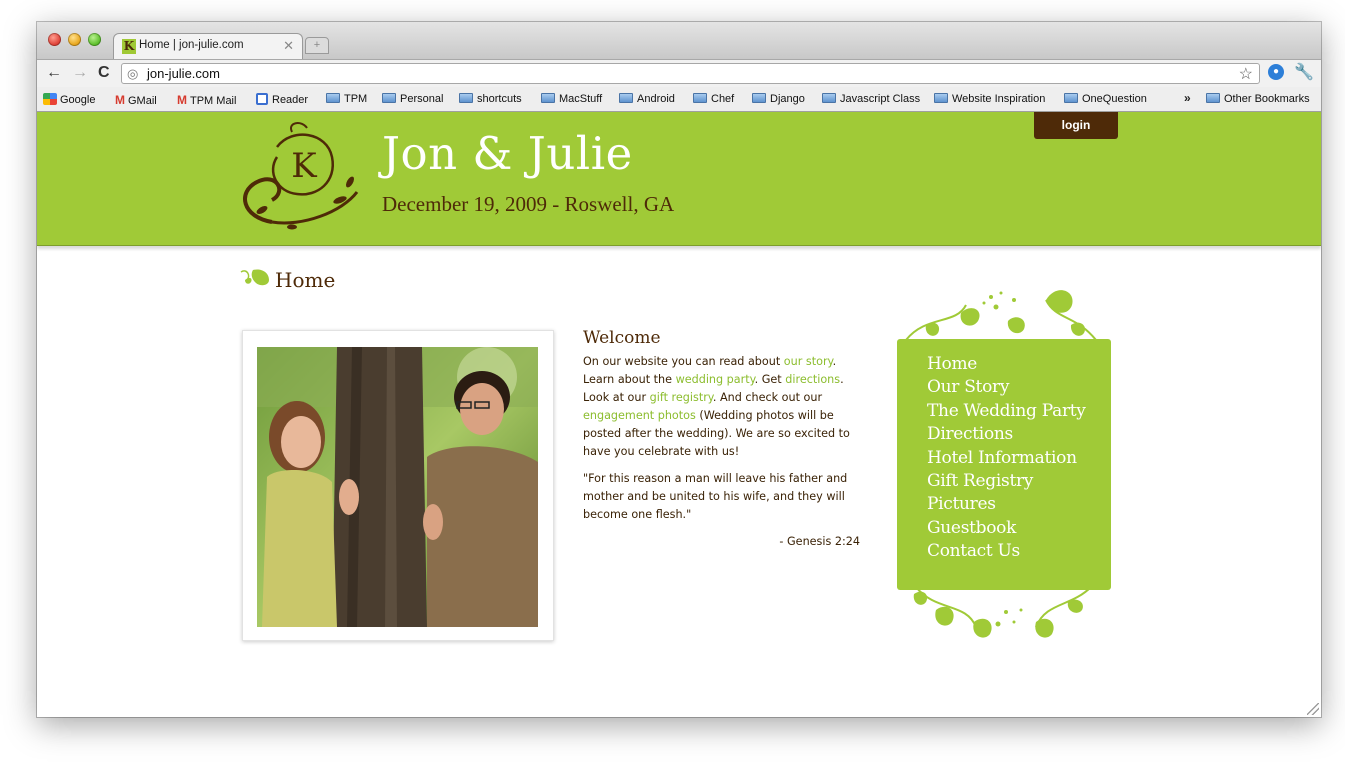  What do you see at coordinates (288, 46) in the screenshot?
I see `tab-close-icon: ✕` at bounding box center [288, 46].